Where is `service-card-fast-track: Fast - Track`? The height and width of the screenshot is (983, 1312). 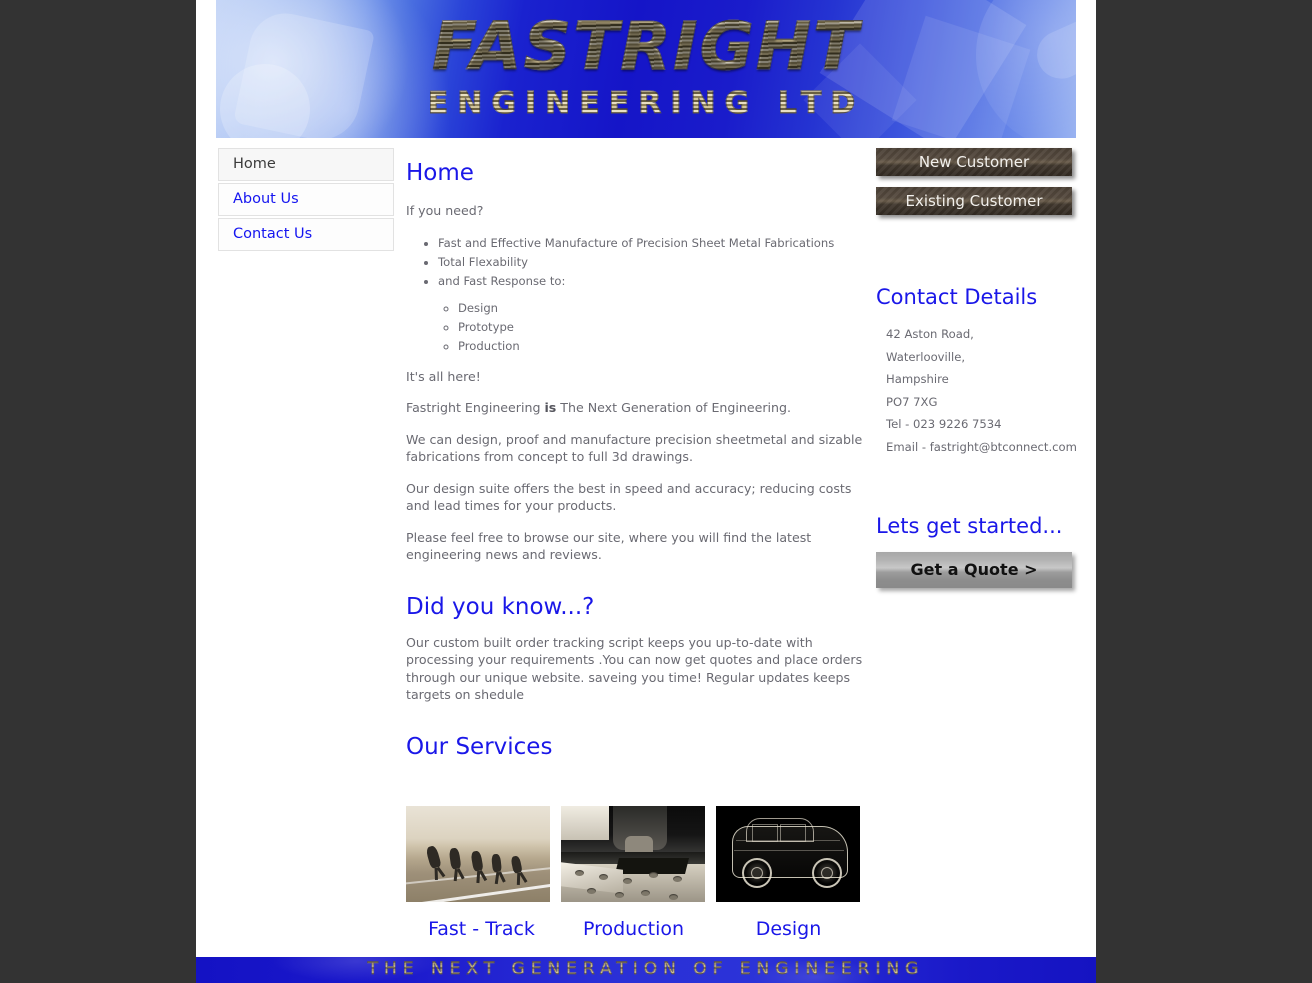 service-card-fast-track: Fast - Track is located at coordinates (478, 872).